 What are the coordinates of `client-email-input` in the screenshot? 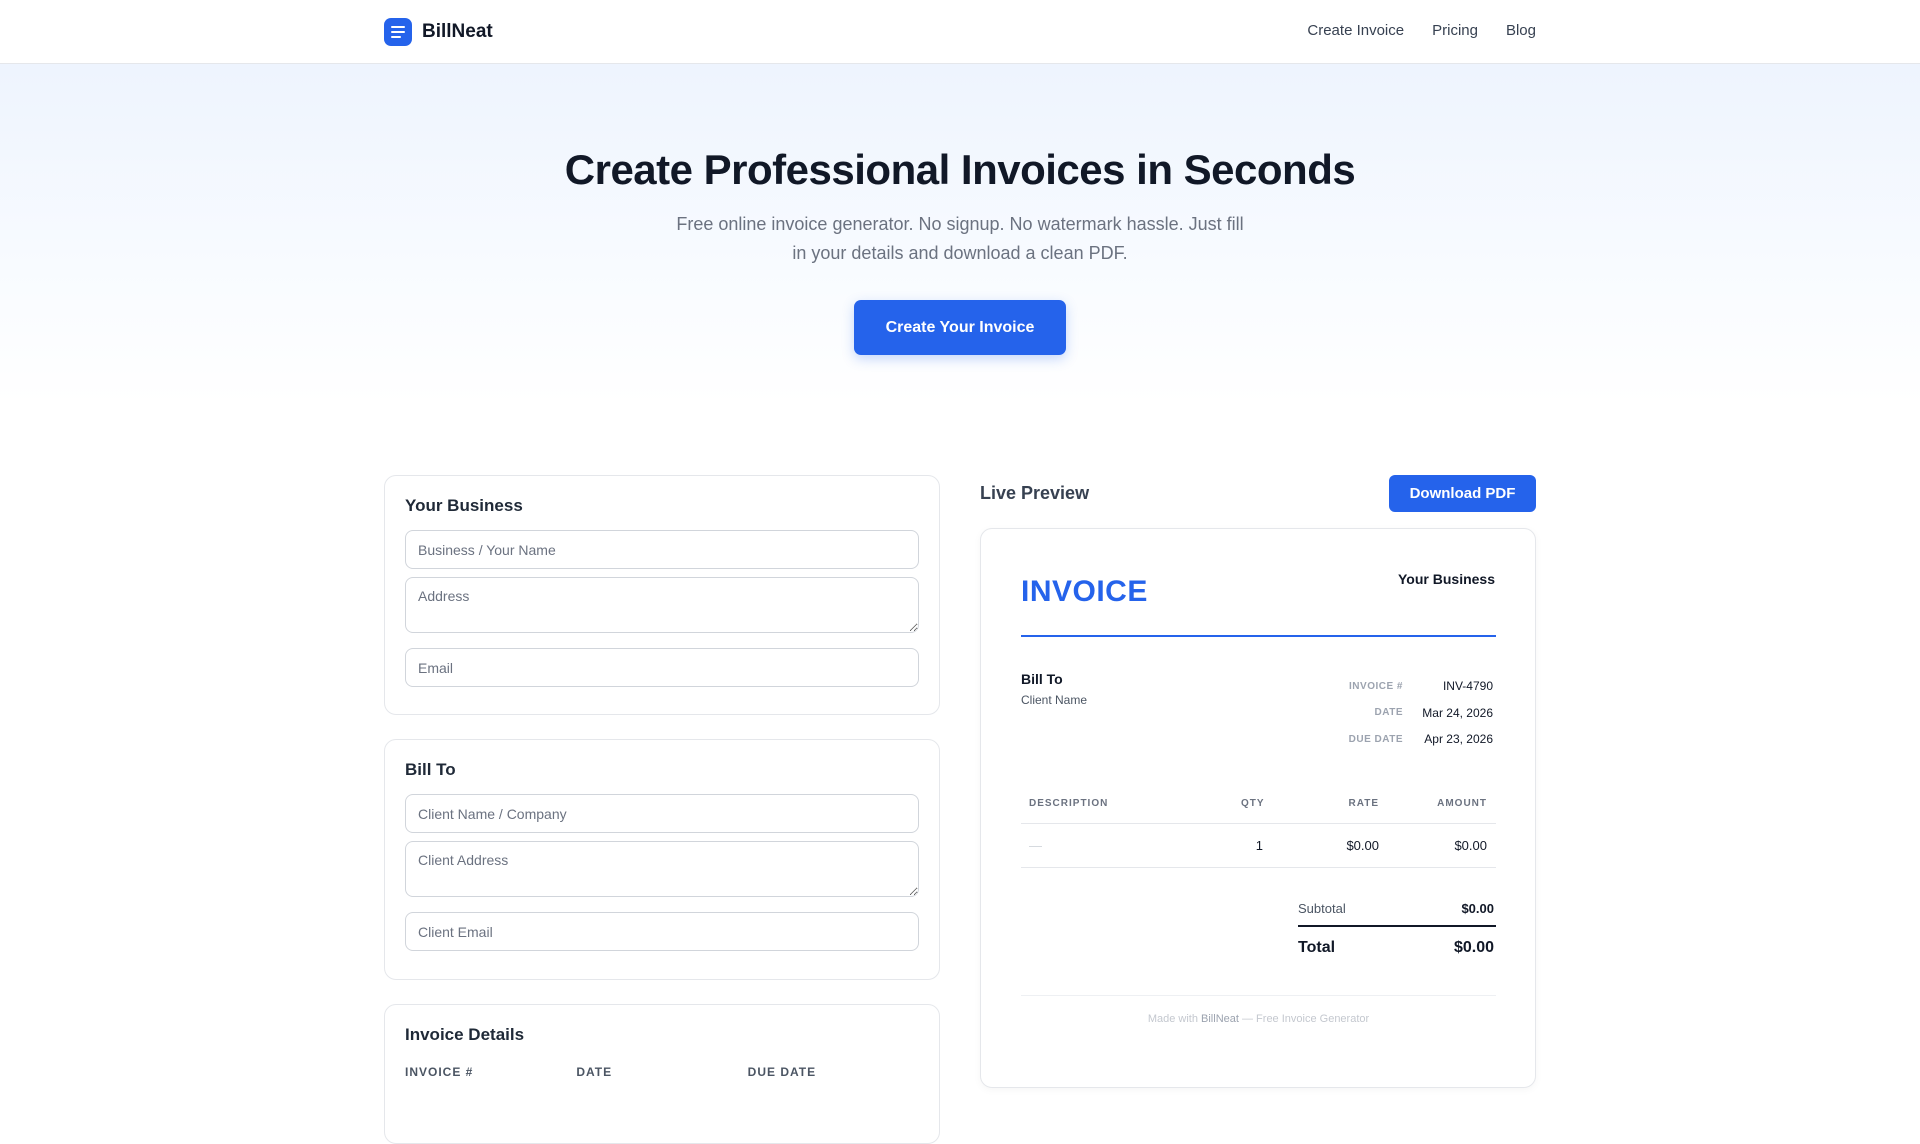 It's located at (662, 931).